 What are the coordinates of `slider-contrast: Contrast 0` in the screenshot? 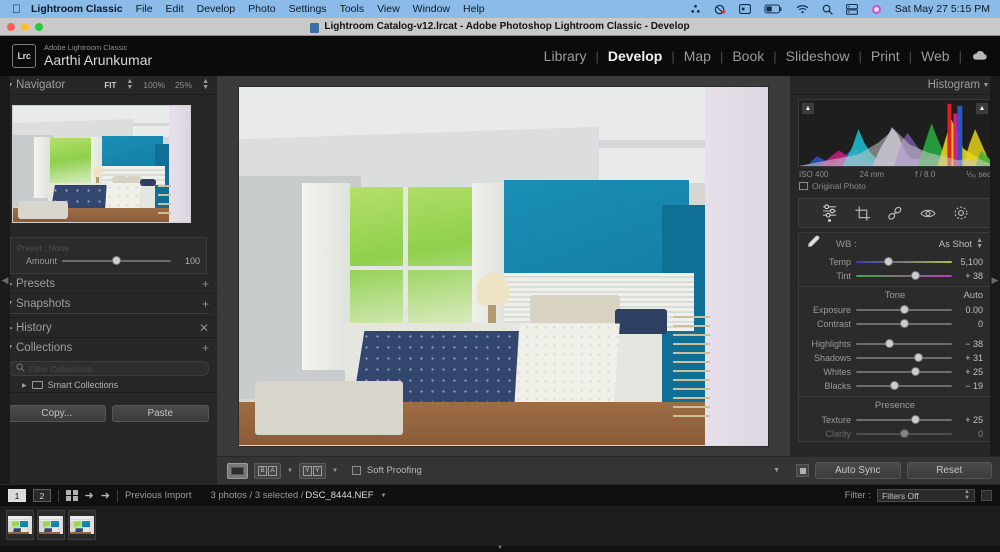 It's located at (895, 324).